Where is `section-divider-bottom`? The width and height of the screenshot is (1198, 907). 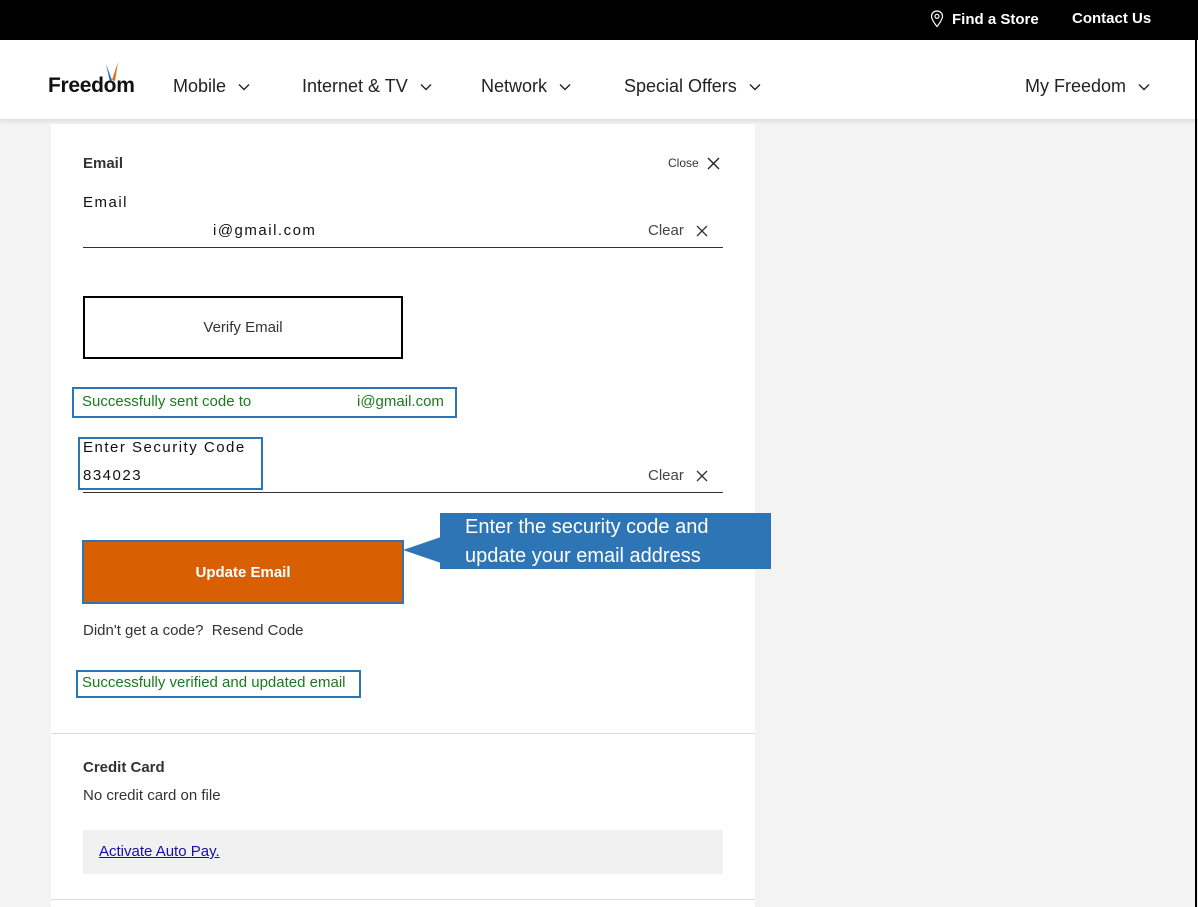 section-divider-bottom is located at coordinates (403, 899).